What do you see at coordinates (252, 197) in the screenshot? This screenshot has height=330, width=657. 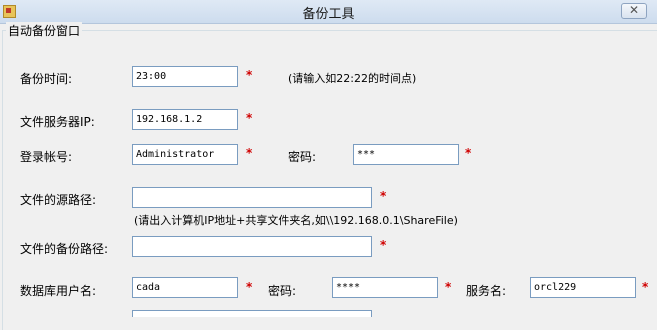 I see `source-path-input` at bounding box center [252, 197].